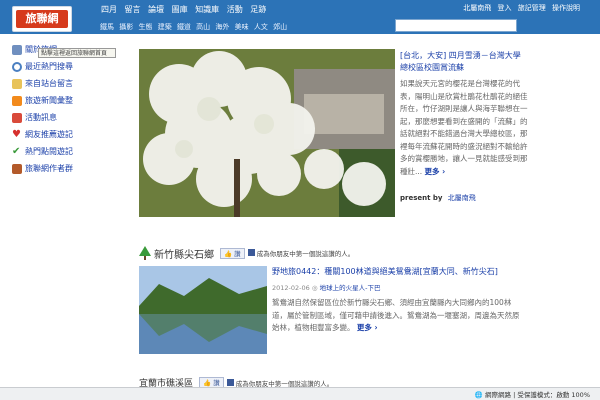 The width and height of the screenshot is (600, 400). What do you see at coordinates (195, 27) in the screenshot?
I see `category-nav: 鐵馬 攝影 生態 建築 鐵道 高山 海外 美味 人文 郊山` at bounding box center [195, 27].